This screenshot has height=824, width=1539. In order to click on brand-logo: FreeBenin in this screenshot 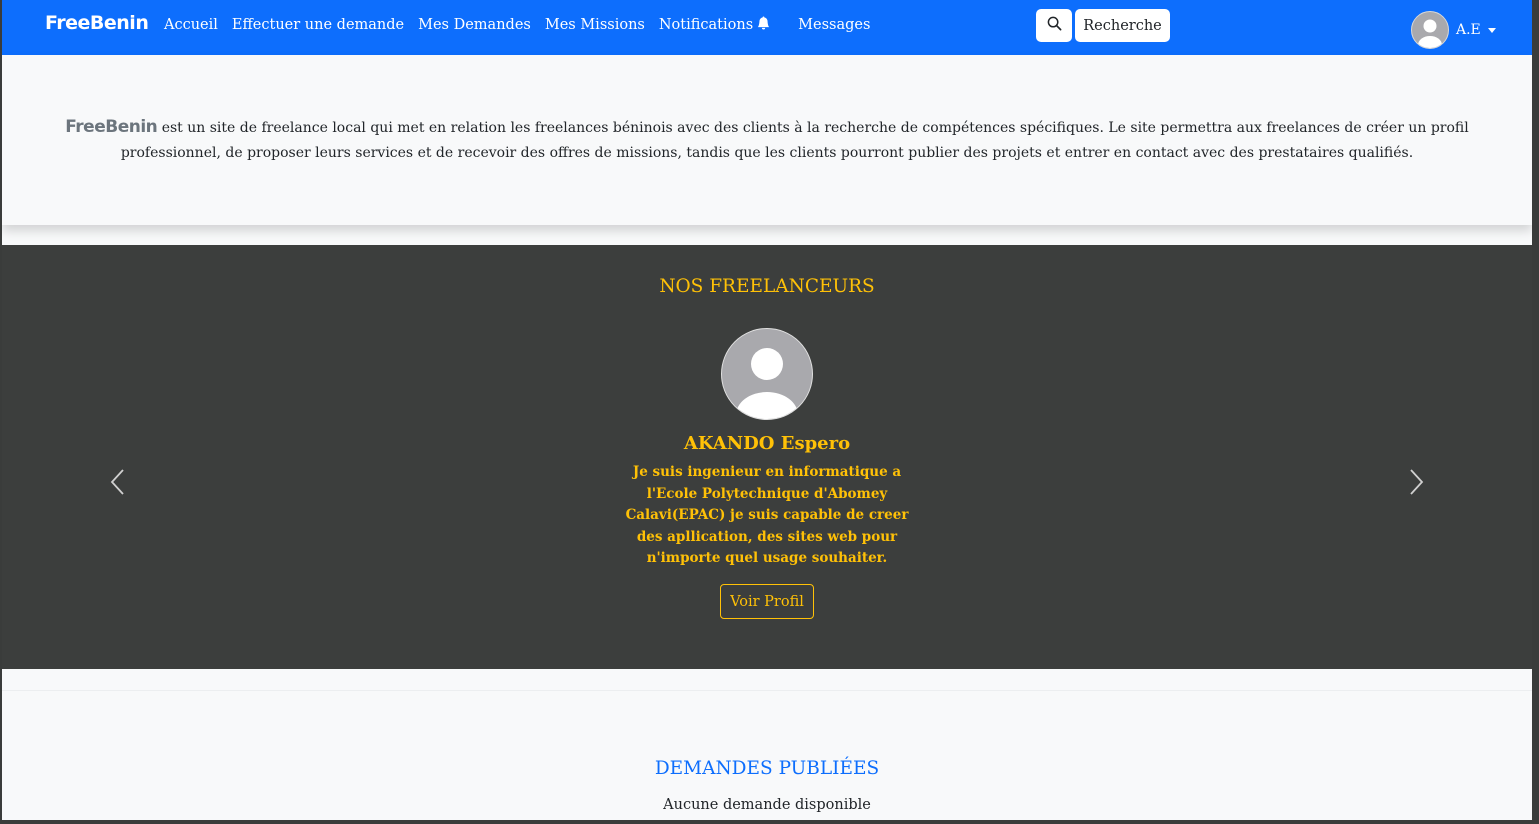, I will do `click(97, 23)`.